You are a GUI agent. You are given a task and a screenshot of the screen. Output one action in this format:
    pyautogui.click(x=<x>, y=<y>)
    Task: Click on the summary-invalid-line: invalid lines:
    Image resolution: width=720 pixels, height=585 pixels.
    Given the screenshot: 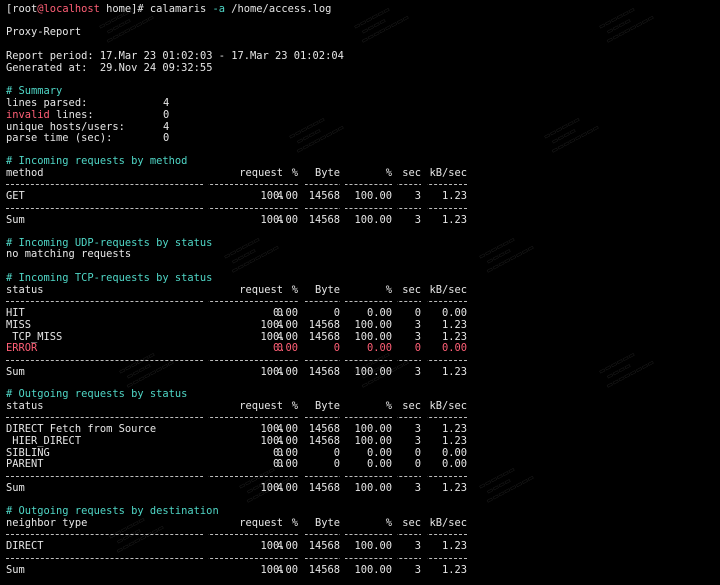 What is the action you would take?
    pyautogui.click(x=50, y=115)
    